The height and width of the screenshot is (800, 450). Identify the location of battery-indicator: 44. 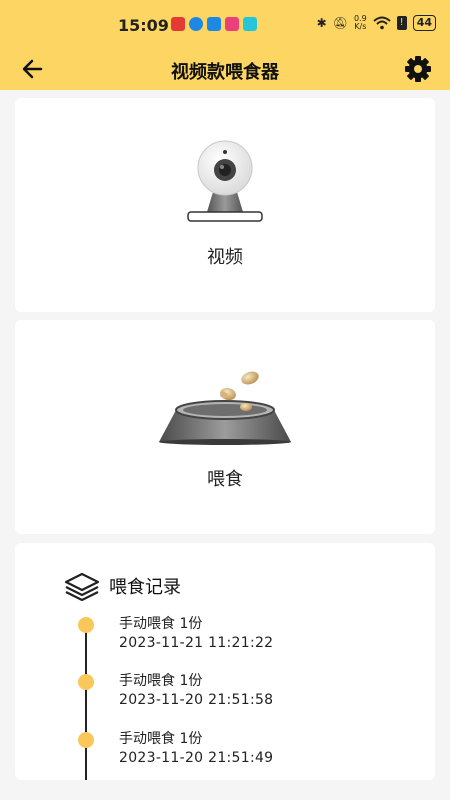
(424, 23).